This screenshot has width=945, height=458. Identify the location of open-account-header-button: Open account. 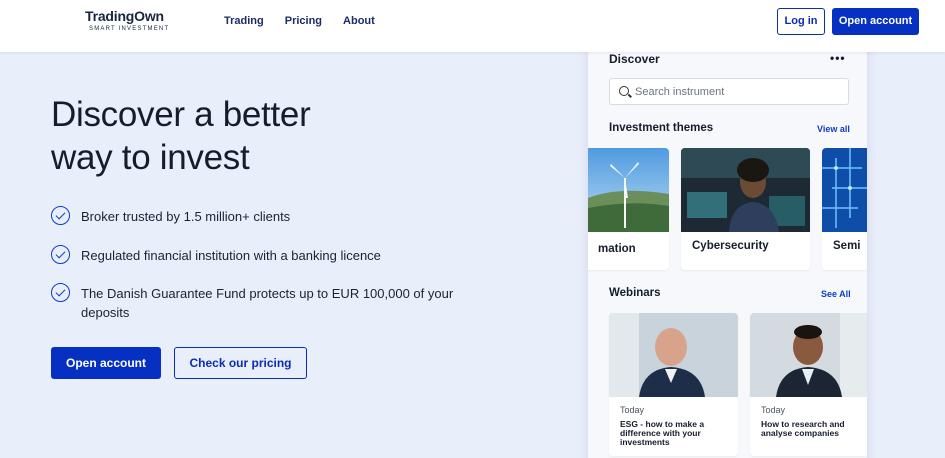
(875, 21).